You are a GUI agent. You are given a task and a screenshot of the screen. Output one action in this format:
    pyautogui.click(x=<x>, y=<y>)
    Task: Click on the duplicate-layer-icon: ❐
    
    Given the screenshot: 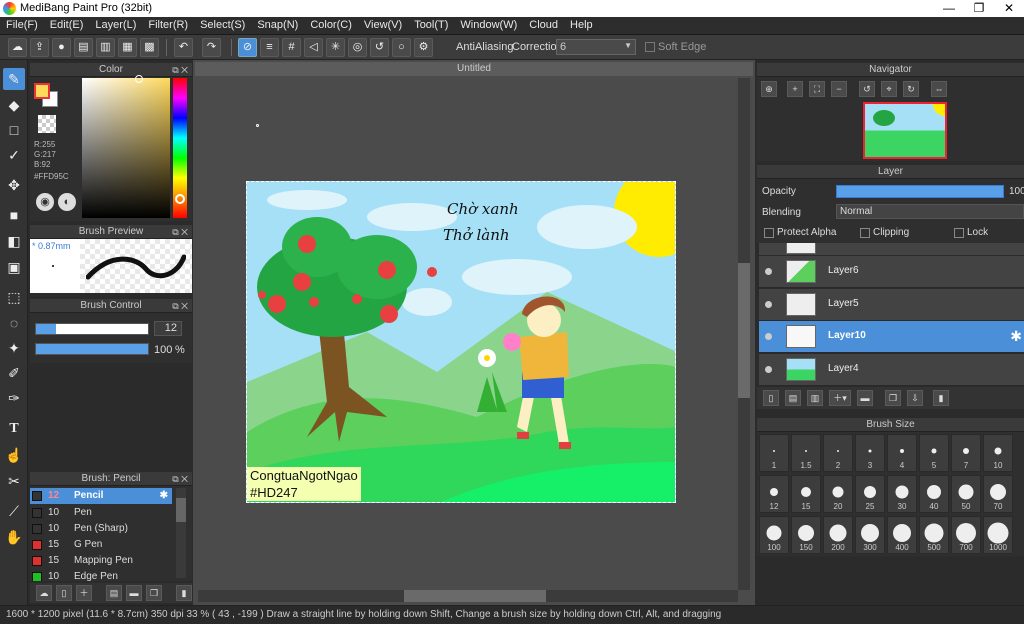 What is the action you would take?
    pyautogui.click(x=893, y=398)
    